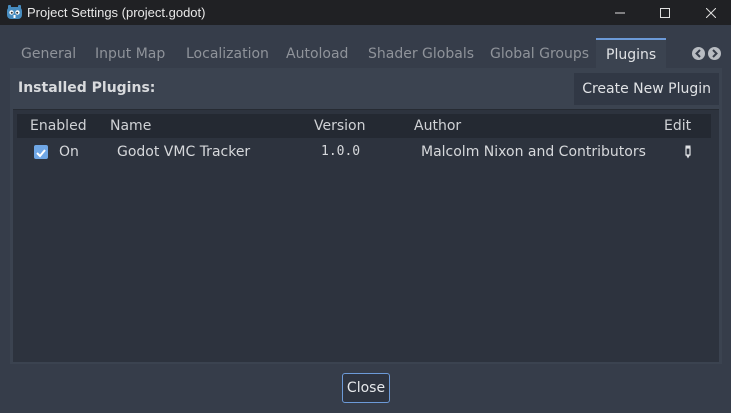  Describe the element at coordinates (688, 152) in the screenshot. I see `edit-icon` at that location.